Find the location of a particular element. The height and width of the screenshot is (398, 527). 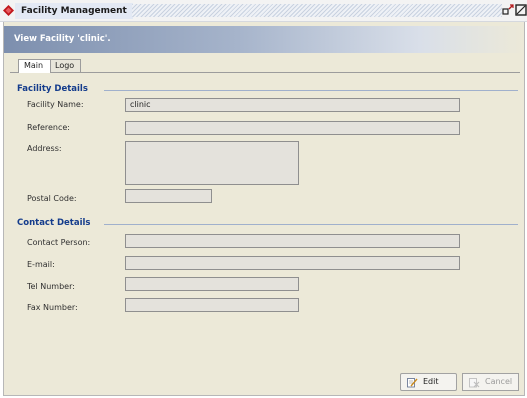

reference-field is located at coordinates (292, 128).